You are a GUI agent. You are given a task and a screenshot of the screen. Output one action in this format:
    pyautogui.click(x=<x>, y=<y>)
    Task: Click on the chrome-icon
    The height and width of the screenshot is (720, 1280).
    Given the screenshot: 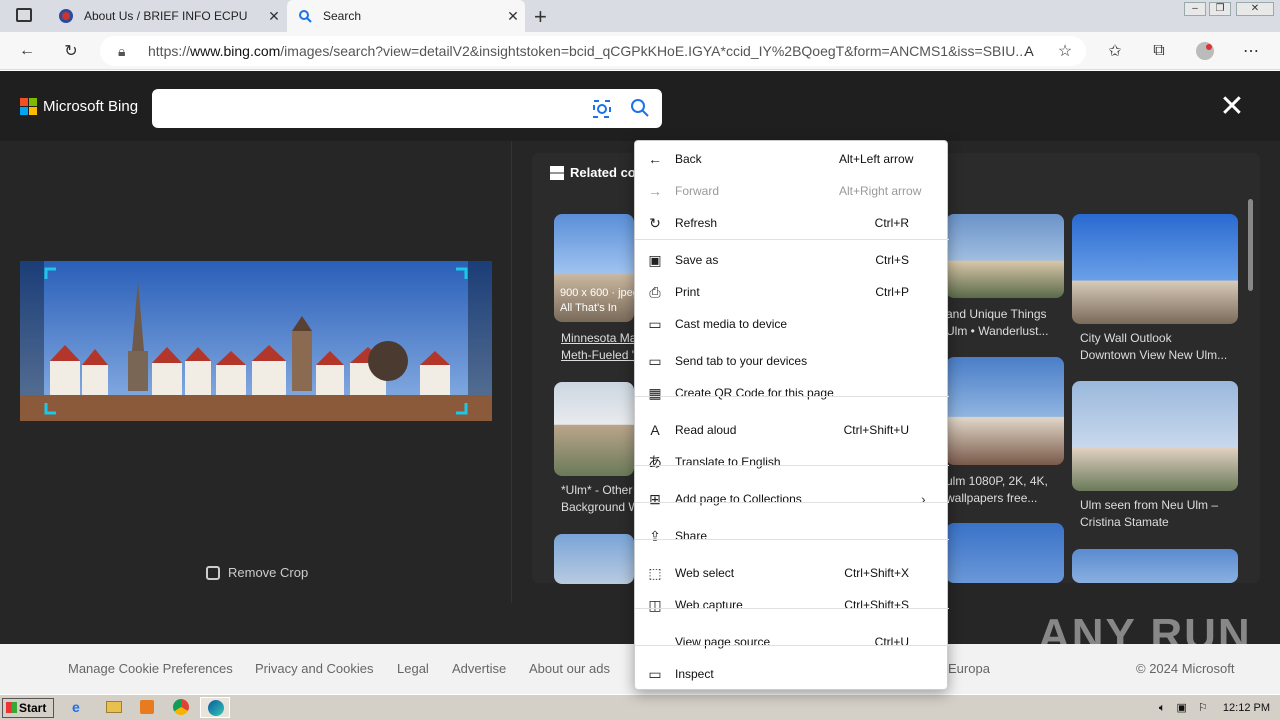 What is the action you would take?
    pyautogui.click(x=181, y=707)
    